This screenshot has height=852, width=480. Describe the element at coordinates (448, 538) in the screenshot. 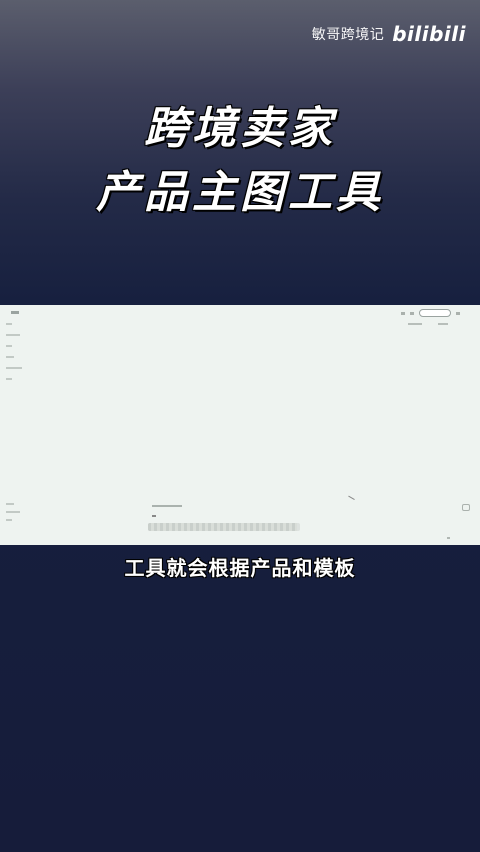

I see `scroll-indicator` at that location.